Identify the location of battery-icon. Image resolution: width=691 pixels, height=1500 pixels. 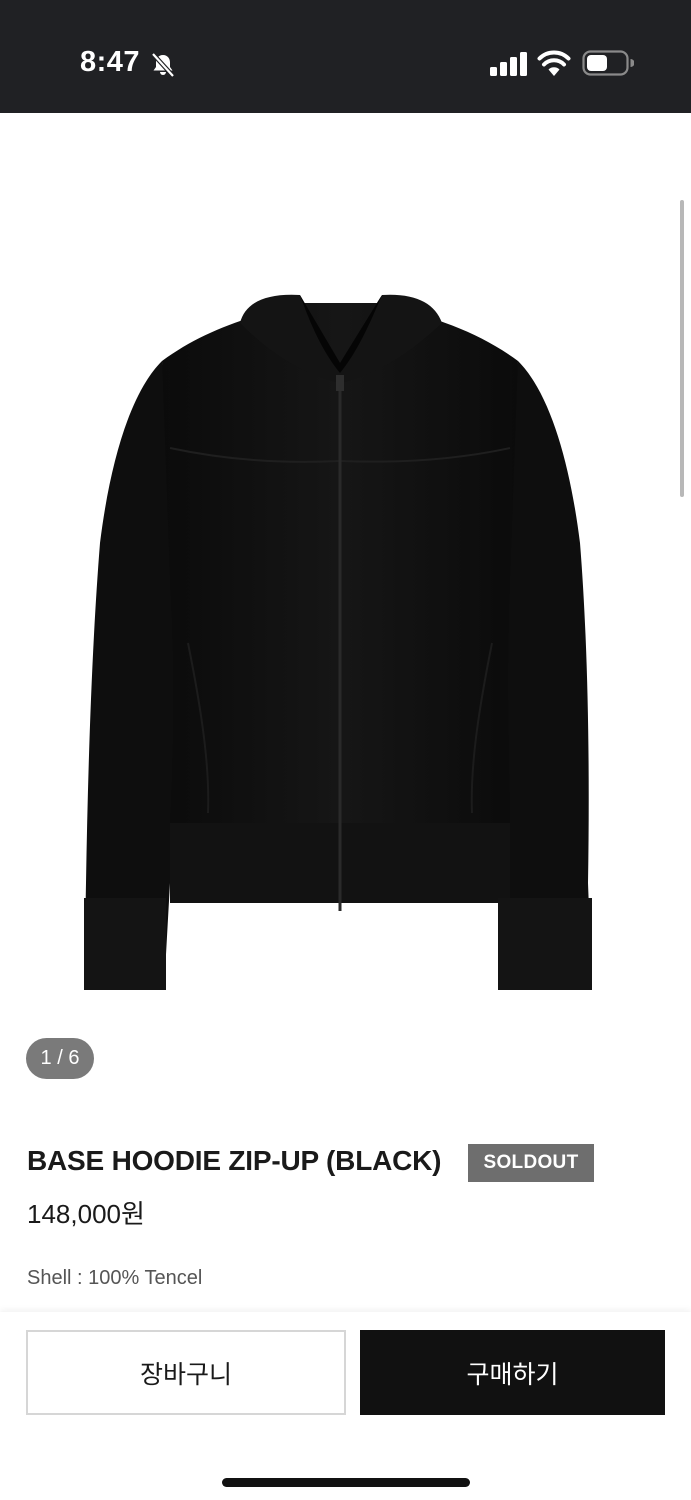
(608, 63).